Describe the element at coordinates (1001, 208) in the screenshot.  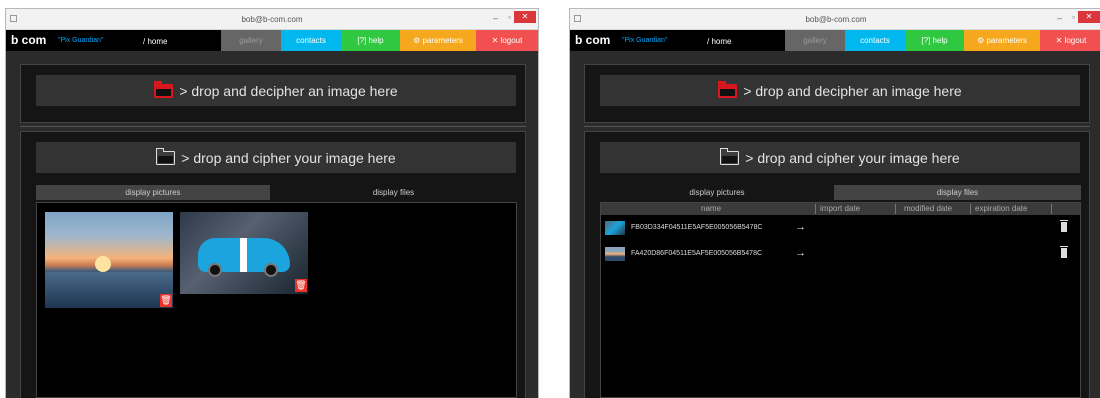
I see `column-header-expiration-date: expiration date` at that location.